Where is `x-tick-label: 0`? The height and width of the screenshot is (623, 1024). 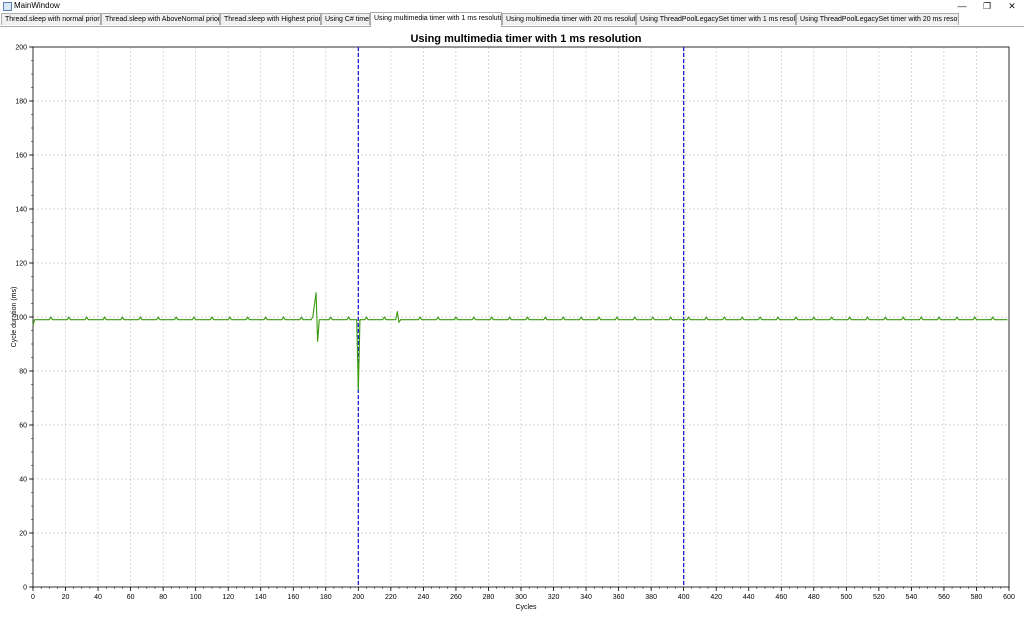 x-tick-label: 0 is located at coordinates (33, 597).